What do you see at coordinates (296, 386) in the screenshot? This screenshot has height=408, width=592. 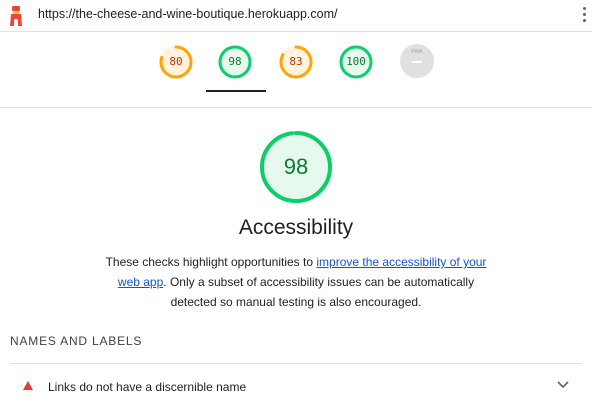 I see `audit-row: Links do not have a discernible name` at bounding box center [296, 386].